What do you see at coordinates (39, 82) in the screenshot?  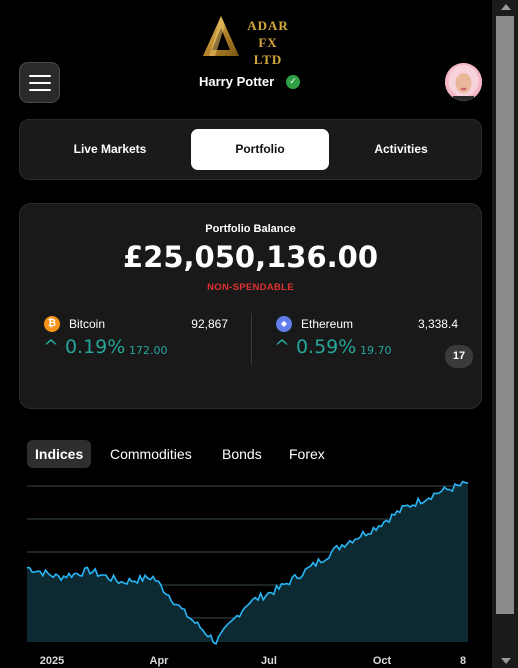 I see `menu-button` at bounding box center [39, 82].